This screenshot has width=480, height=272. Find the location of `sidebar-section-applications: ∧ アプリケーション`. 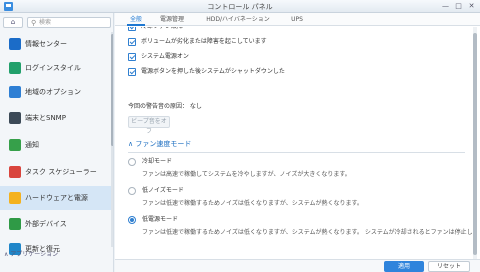

sidebar-section-applications: ∧ アプリケーション is located at coordinates (31, 253).